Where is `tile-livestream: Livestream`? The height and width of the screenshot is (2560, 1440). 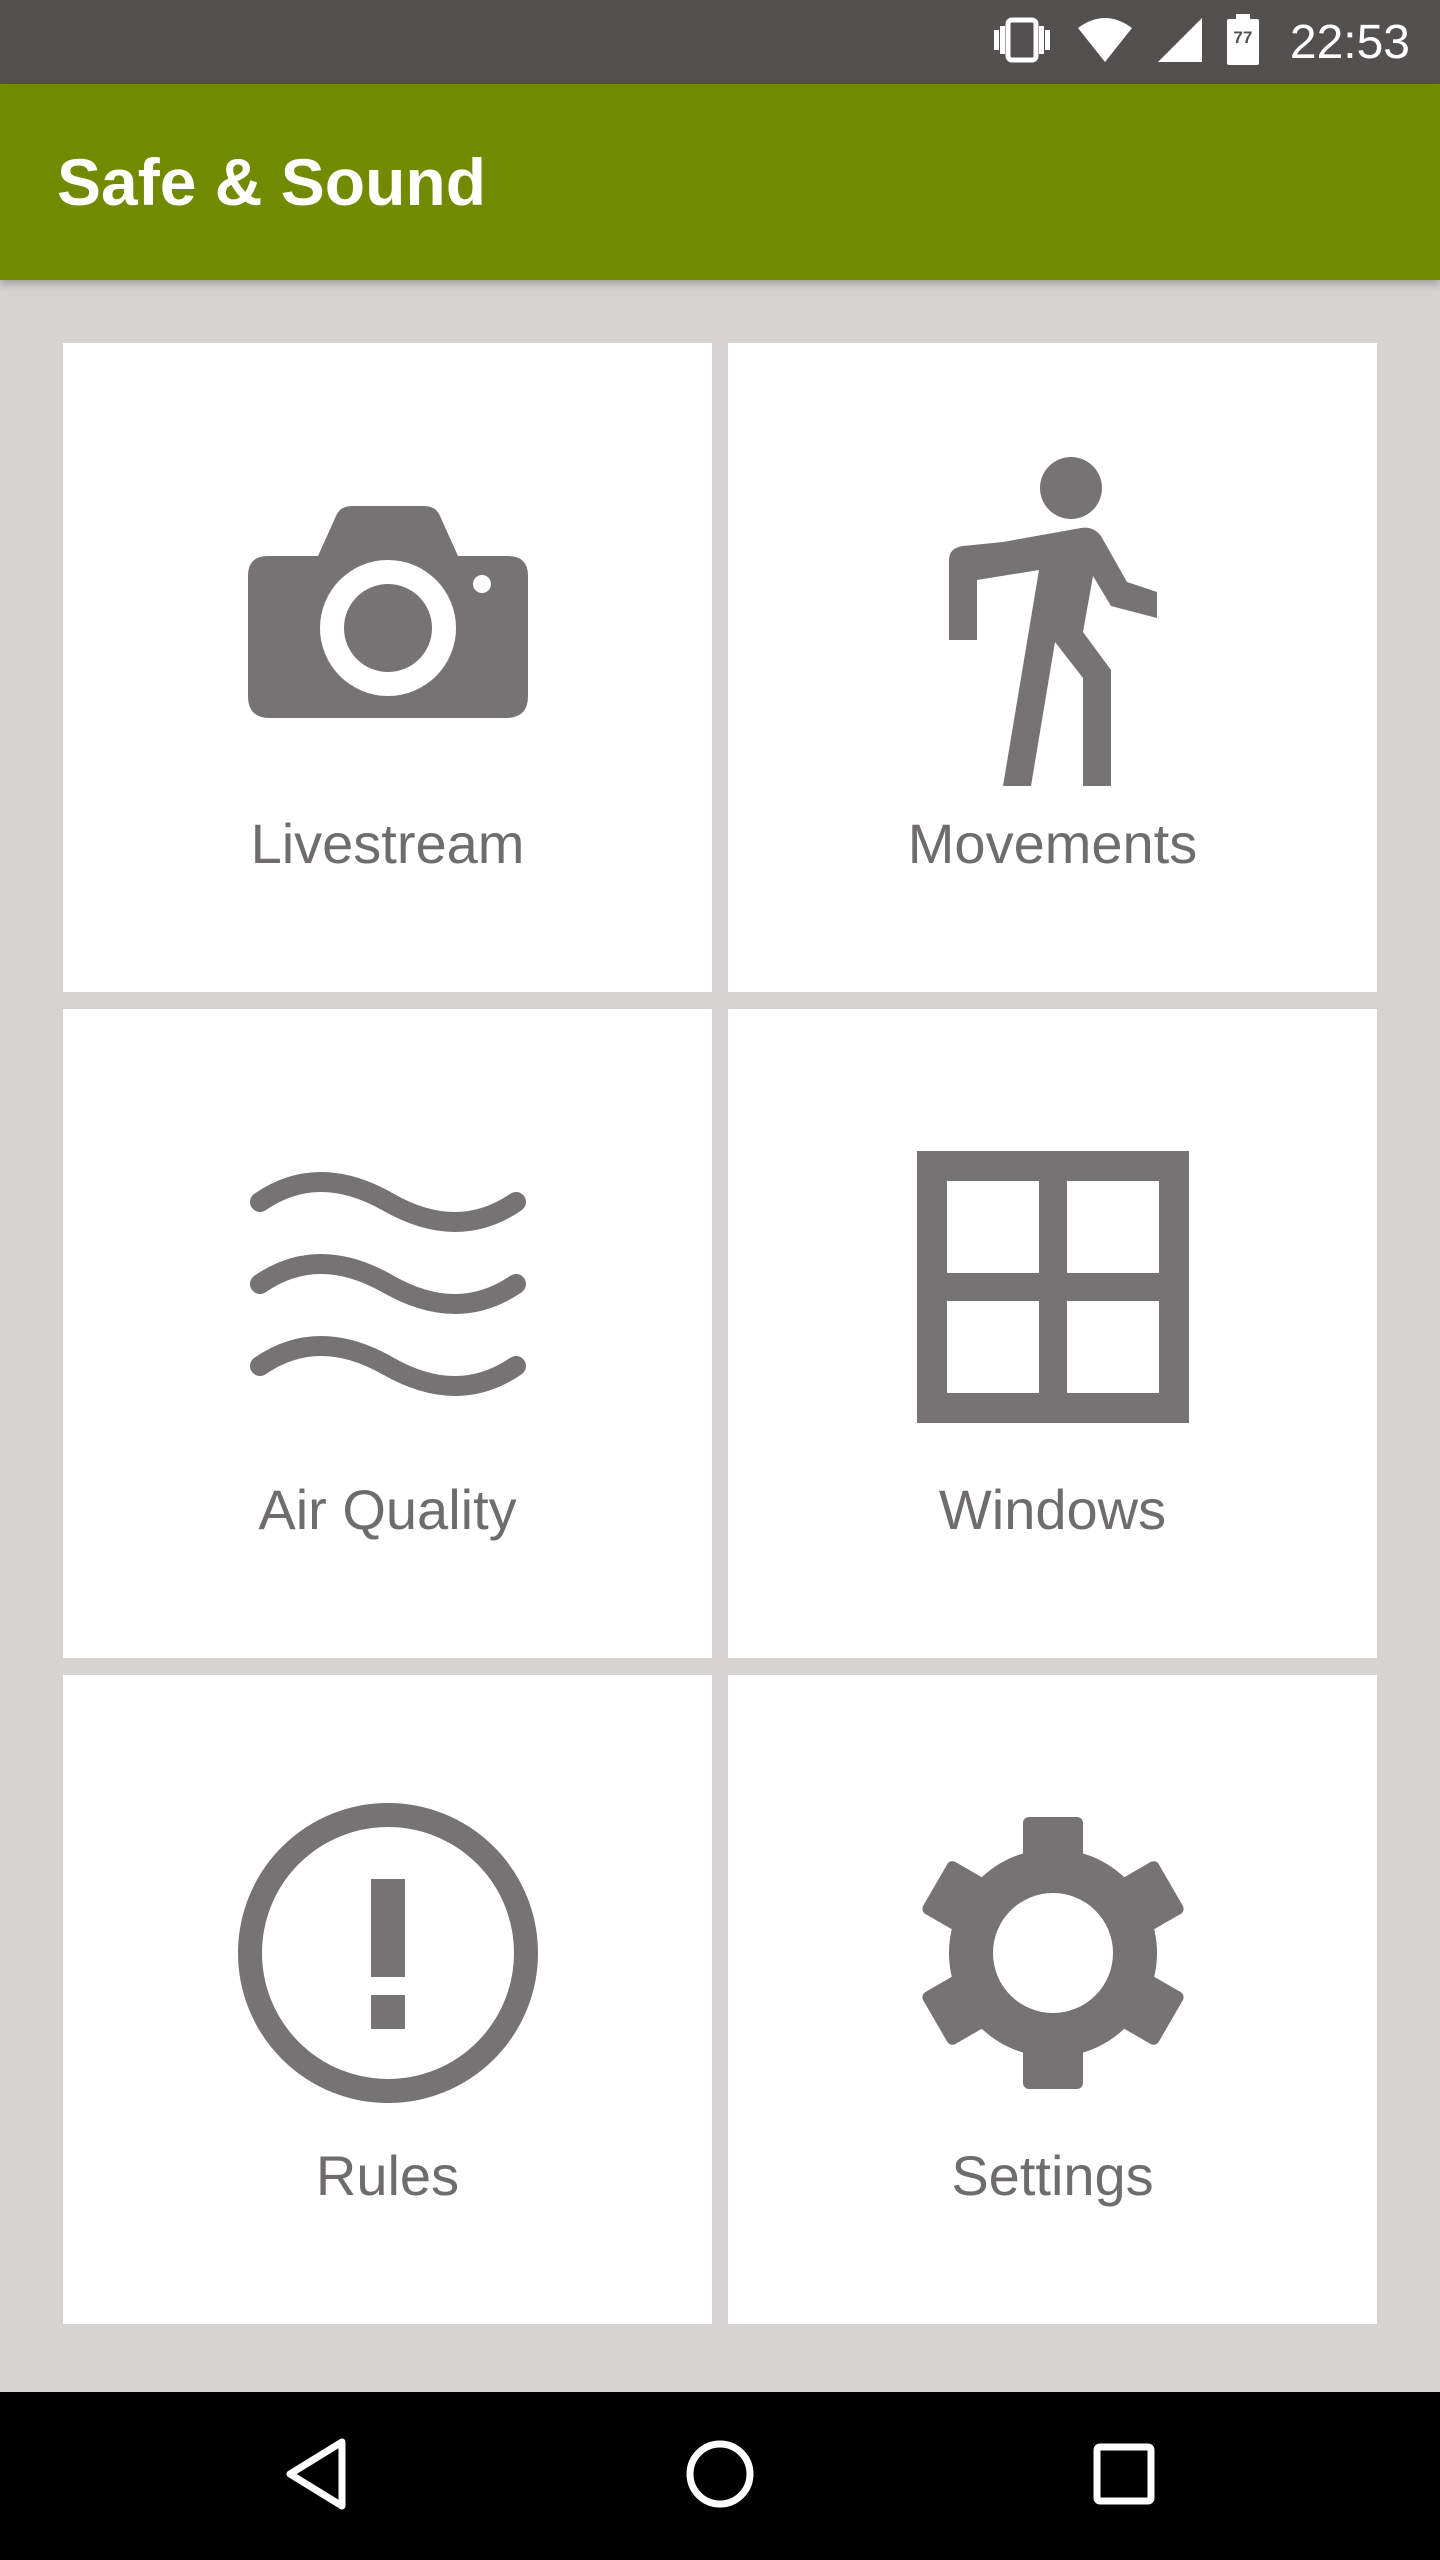 tile-livestream: Livestream is located at coordinates (387, 667).